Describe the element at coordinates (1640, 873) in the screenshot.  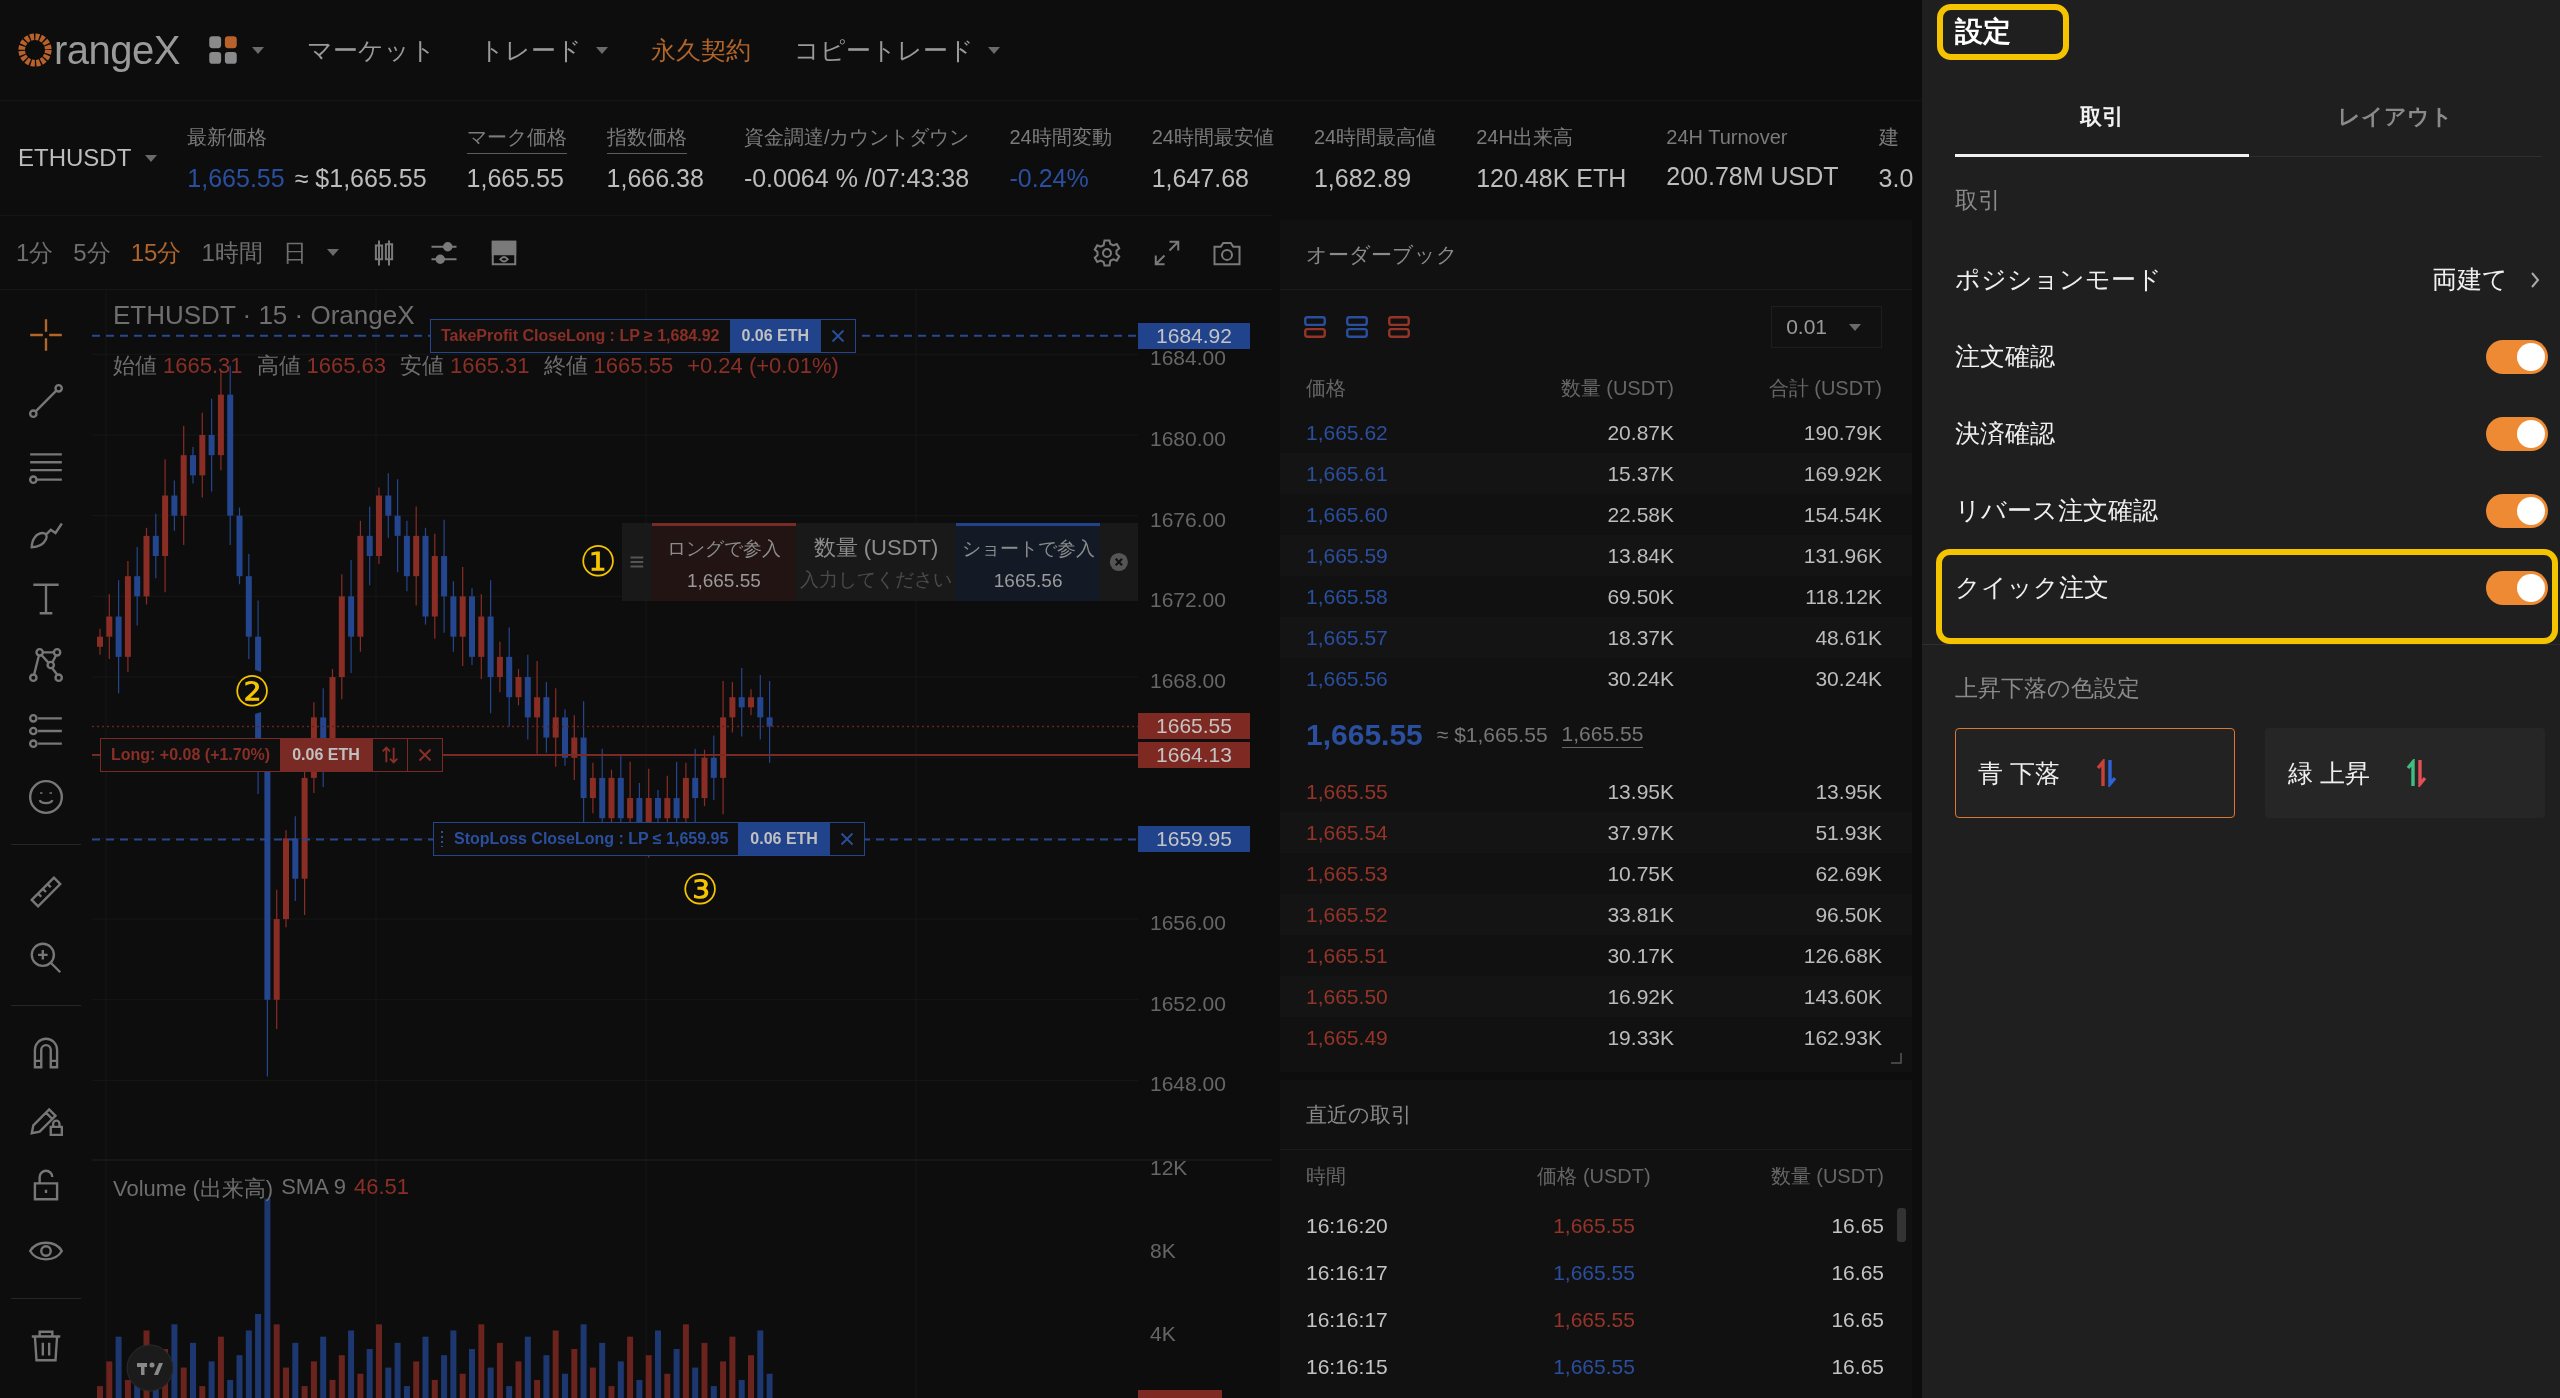
I see `table-cell-text: 10.75K` at that location.